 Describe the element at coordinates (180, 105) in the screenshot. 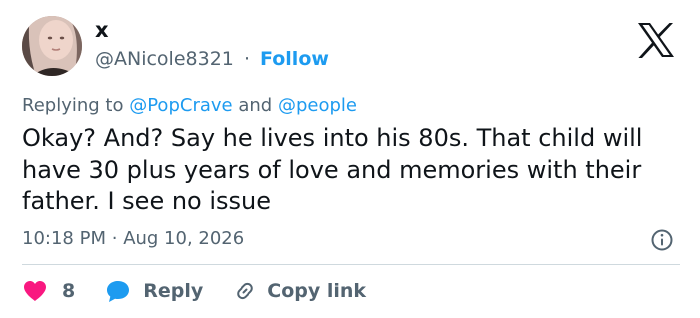

I see `mention-popcrave: @PopCrave` at that location.